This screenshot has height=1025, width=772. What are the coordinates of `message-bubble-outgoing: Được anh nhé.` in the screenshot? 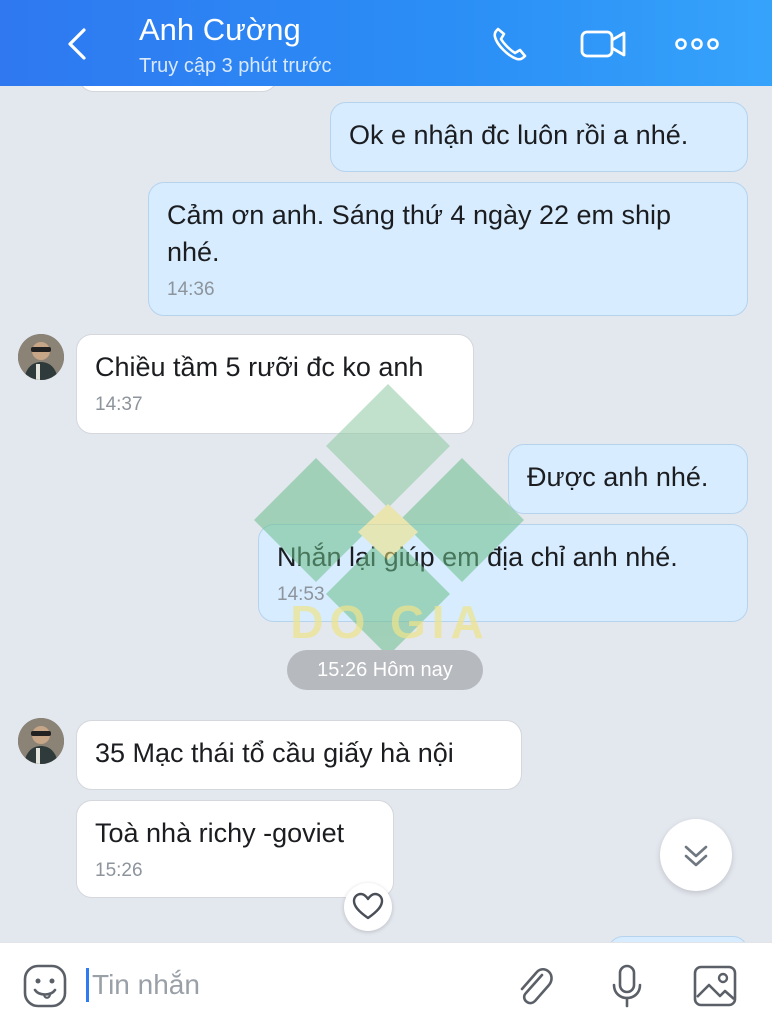 It's located at (628, 479).